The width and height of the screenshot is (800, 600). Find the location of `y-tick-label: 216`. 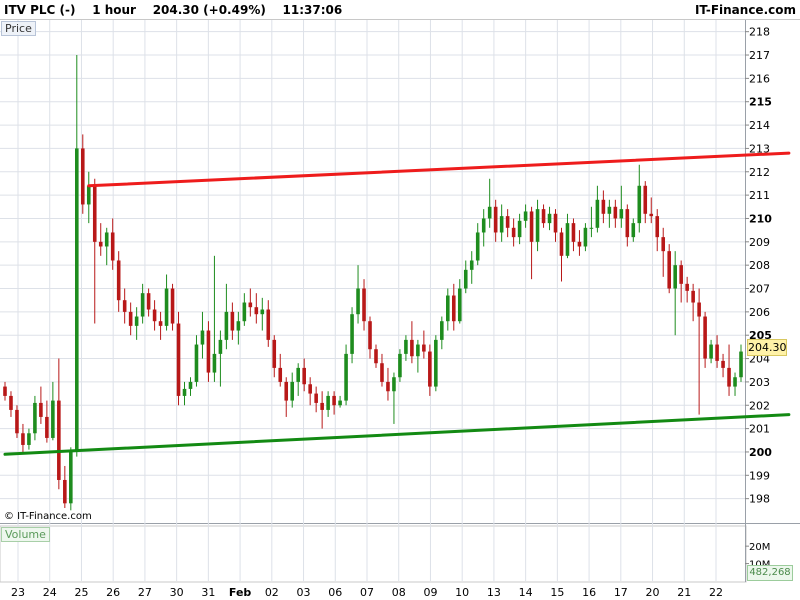

y-tick-label: 216 is located at coordinates (759, 78).